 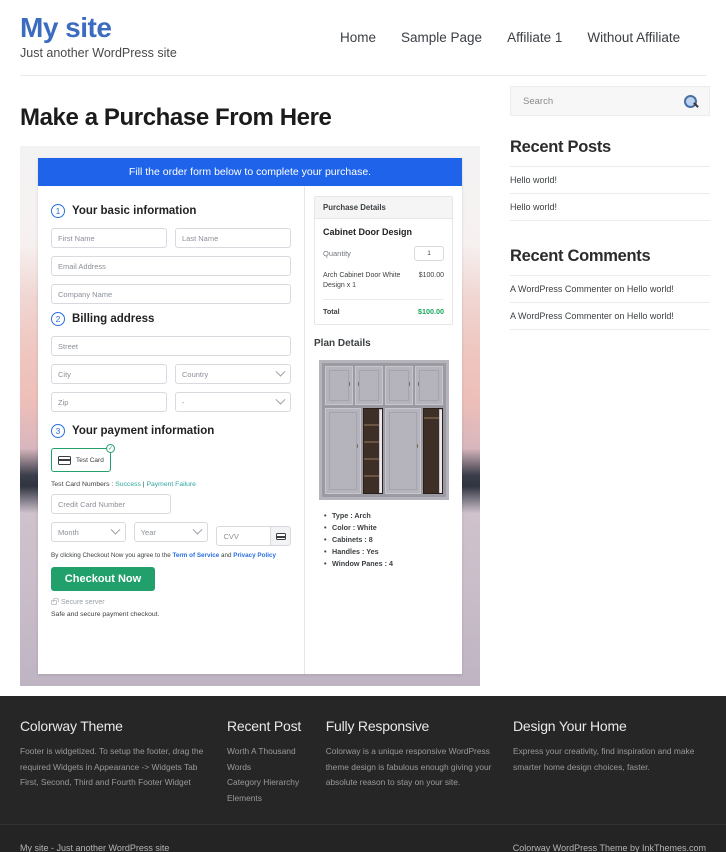 What do you see at coordinates (264, 726) in the screenshot?
I see `footer-heading: Recent Post` at bounding box center [264, 726].